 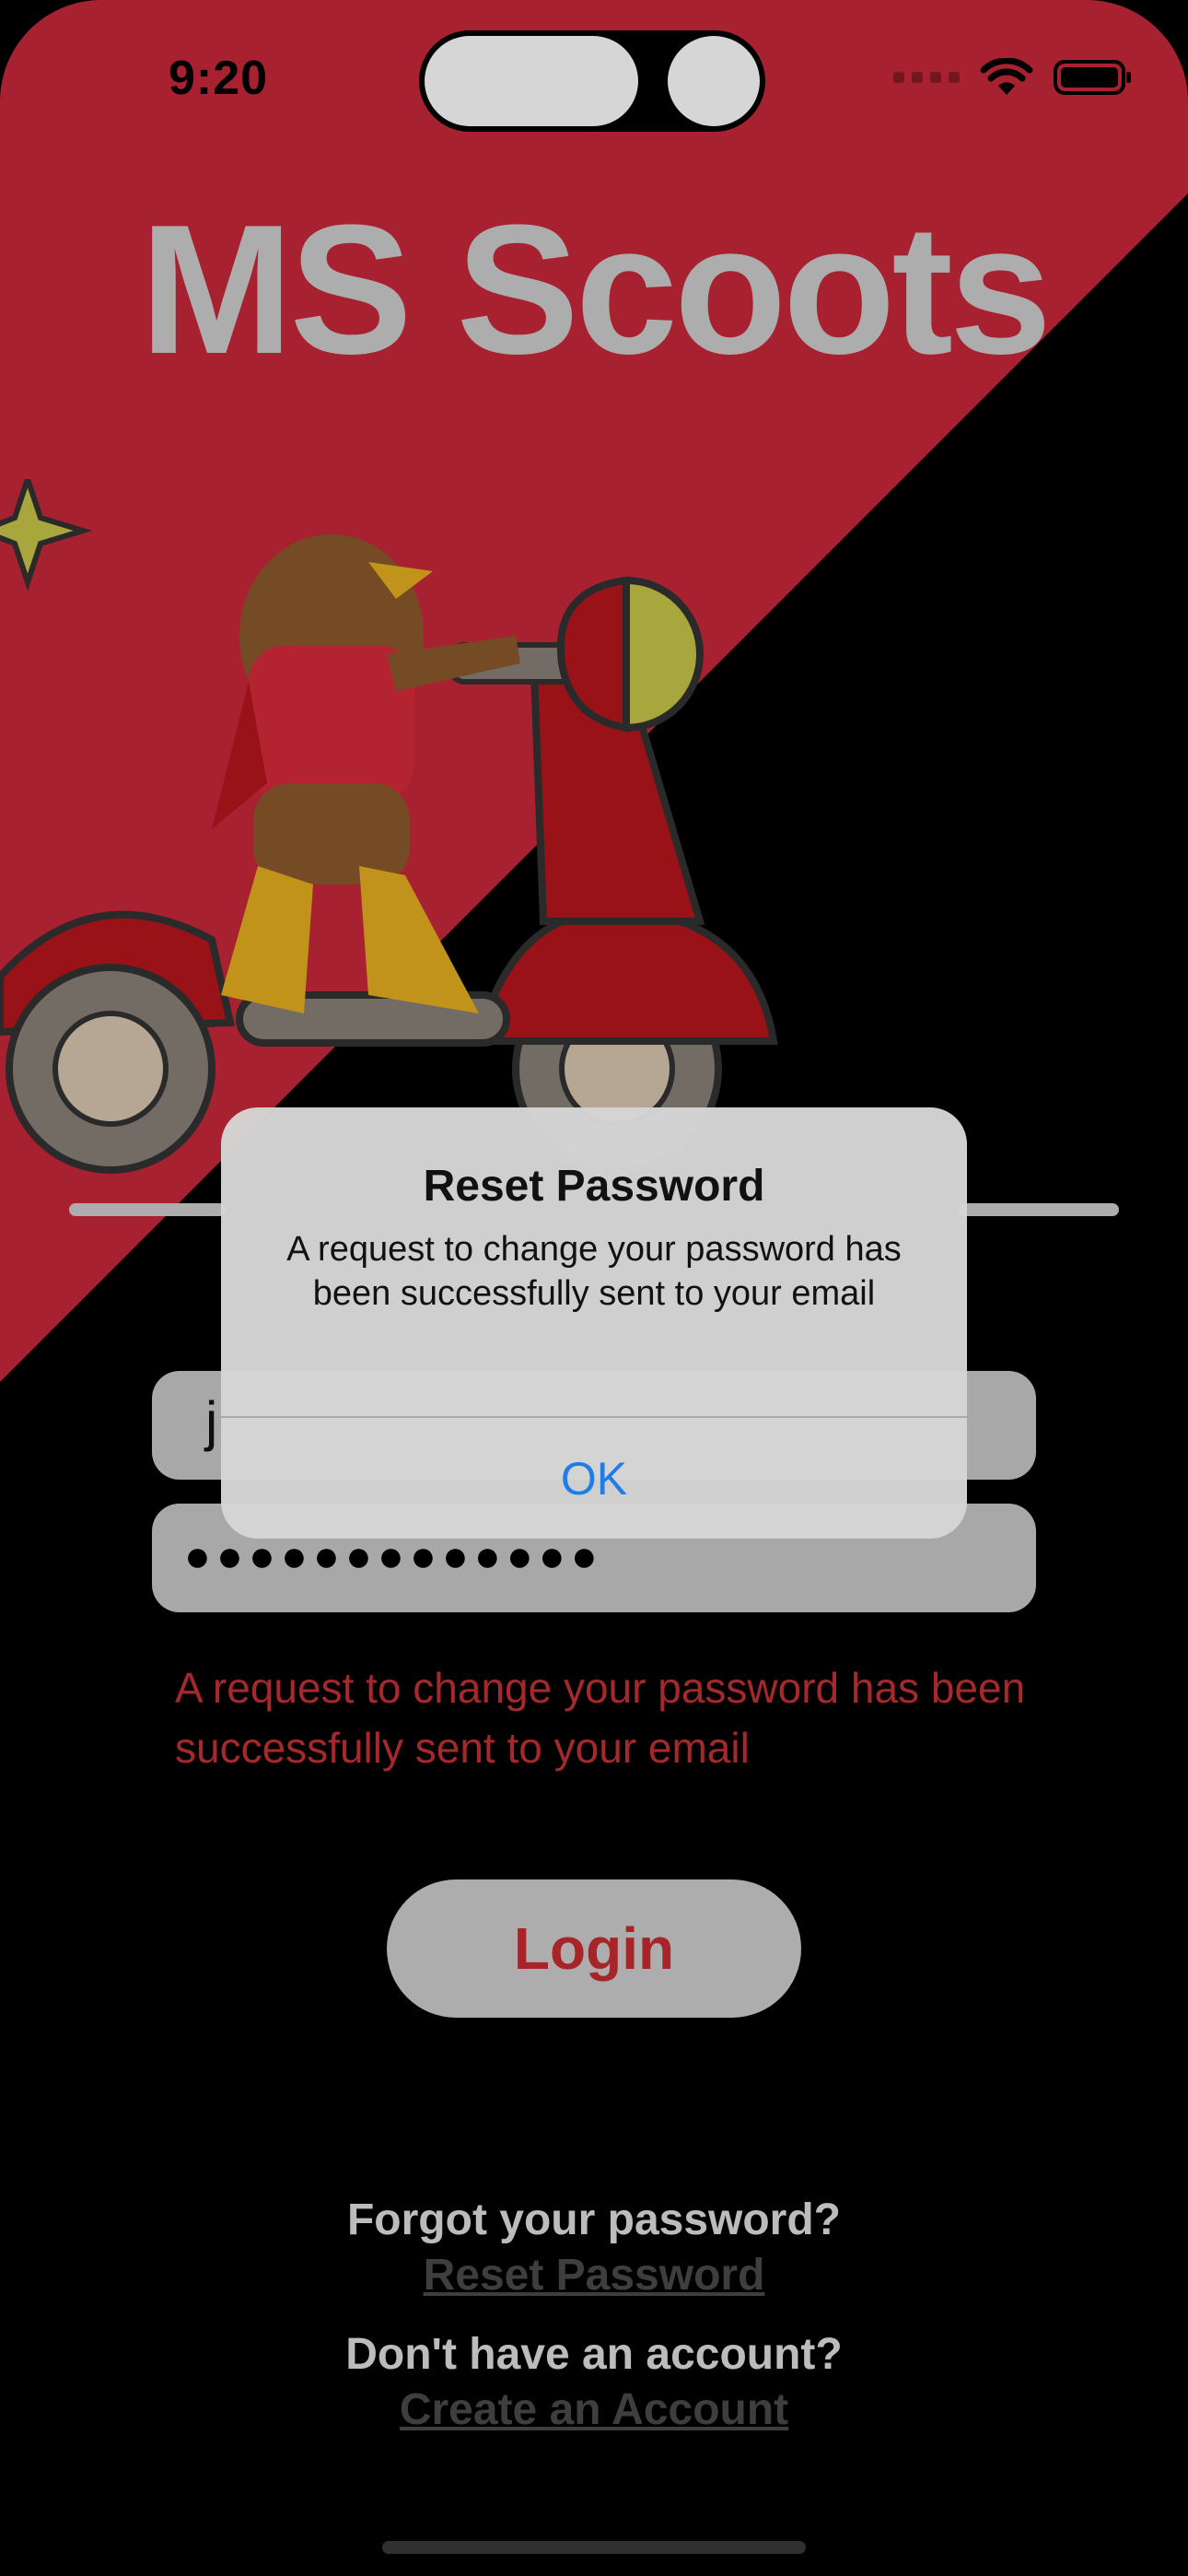 What do you see at coordinates (594, 1186) in the screenshot?
I see `alert-title: Reset Password` at bounding box center [594, 1186].